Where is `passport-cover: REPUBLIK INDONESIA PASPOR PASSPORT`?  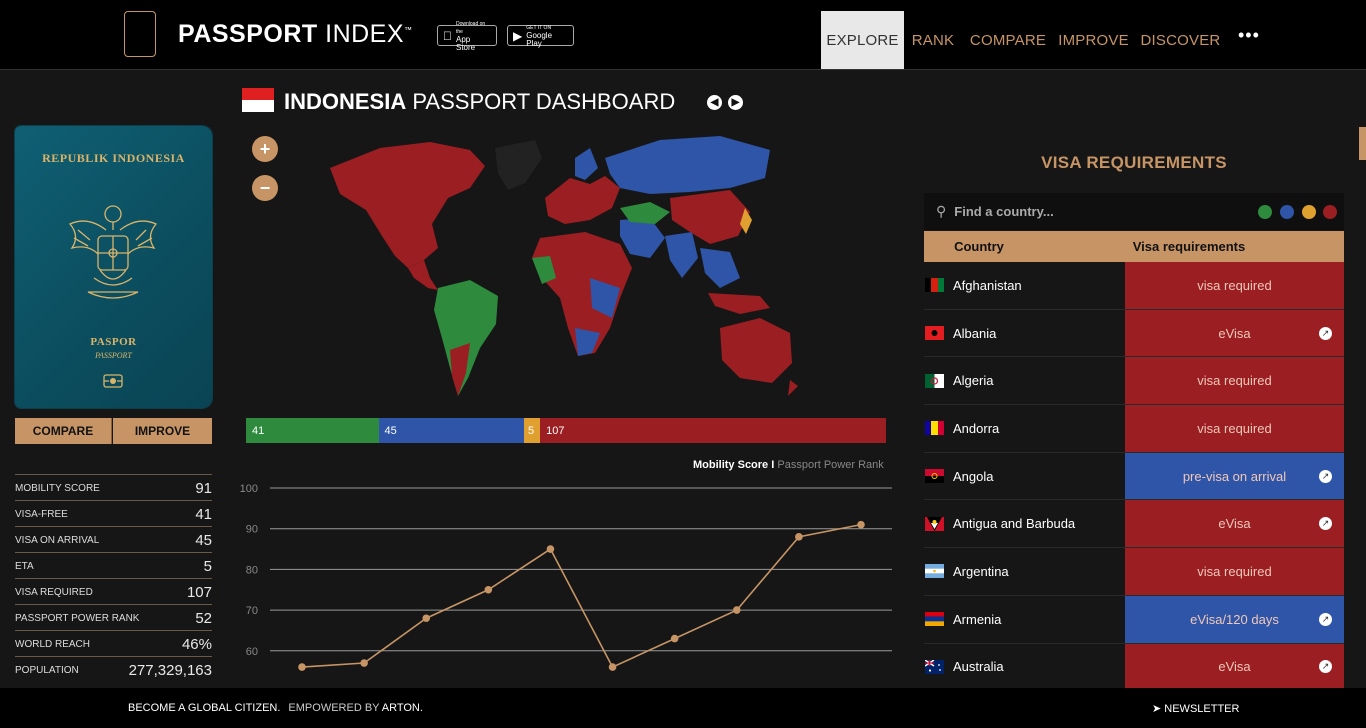 passport-cover: REPUBLIK INDONESIA PASPOR PASSPORT is located at coordinates (113, 267).